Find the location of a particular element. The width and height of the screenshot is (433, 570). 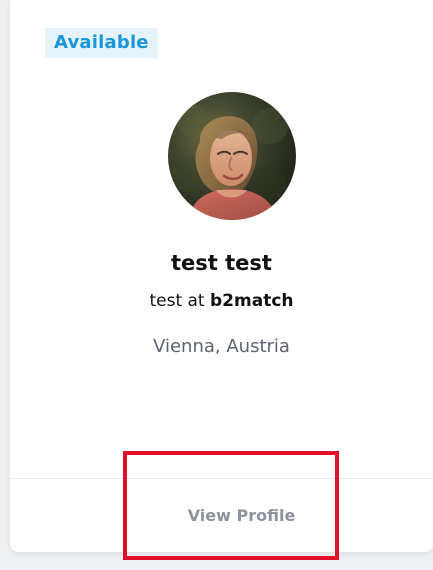

attendee-name: test test is located at coordinates (221, 263).